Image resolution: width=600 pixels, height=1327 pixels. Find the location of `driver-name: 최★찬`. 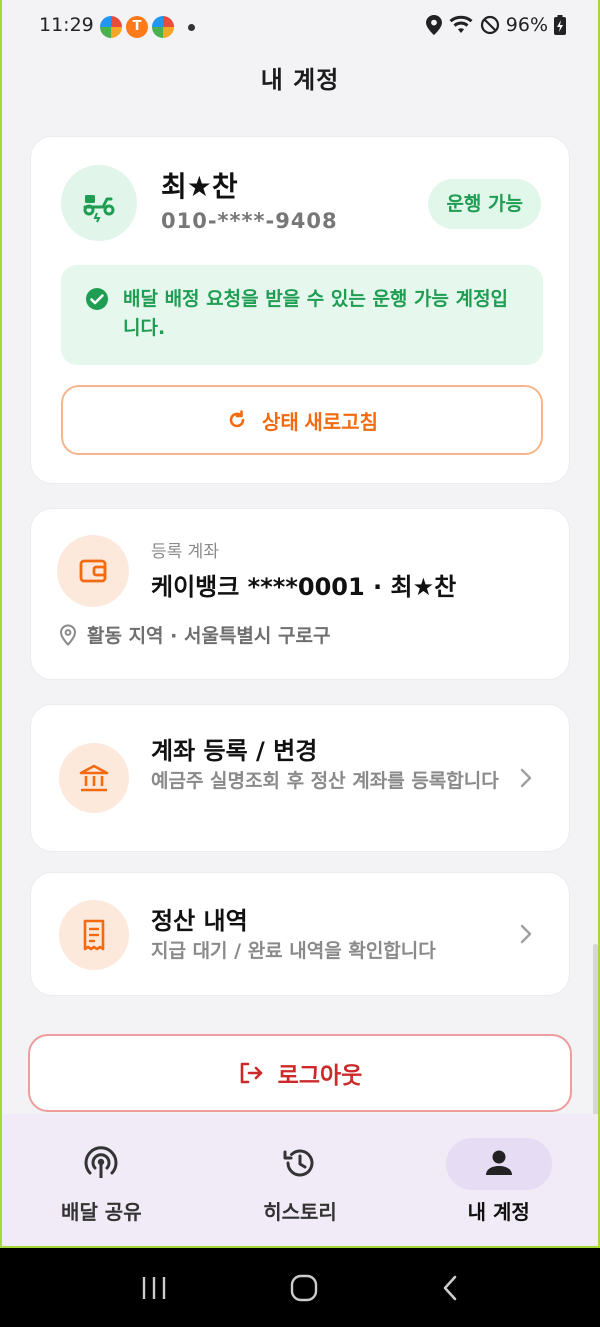

driver-name: 최★찬 is located at coordinates (199, 186).